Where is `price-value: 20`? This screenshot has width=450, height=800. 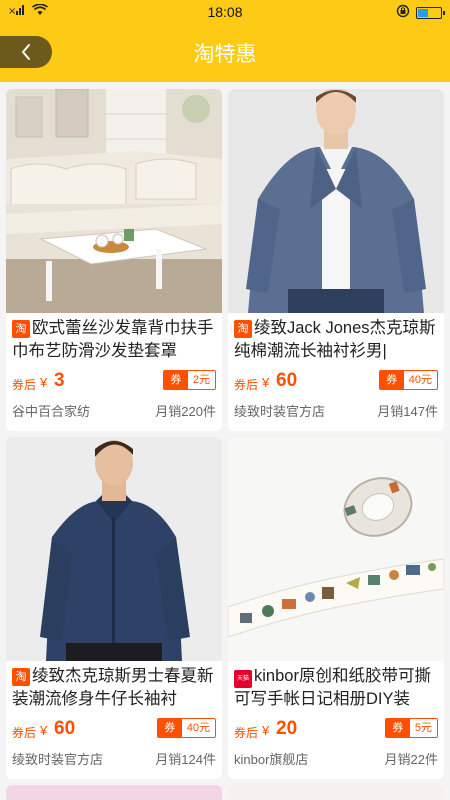
price-value: 20 is located at coordinates (287, 728).